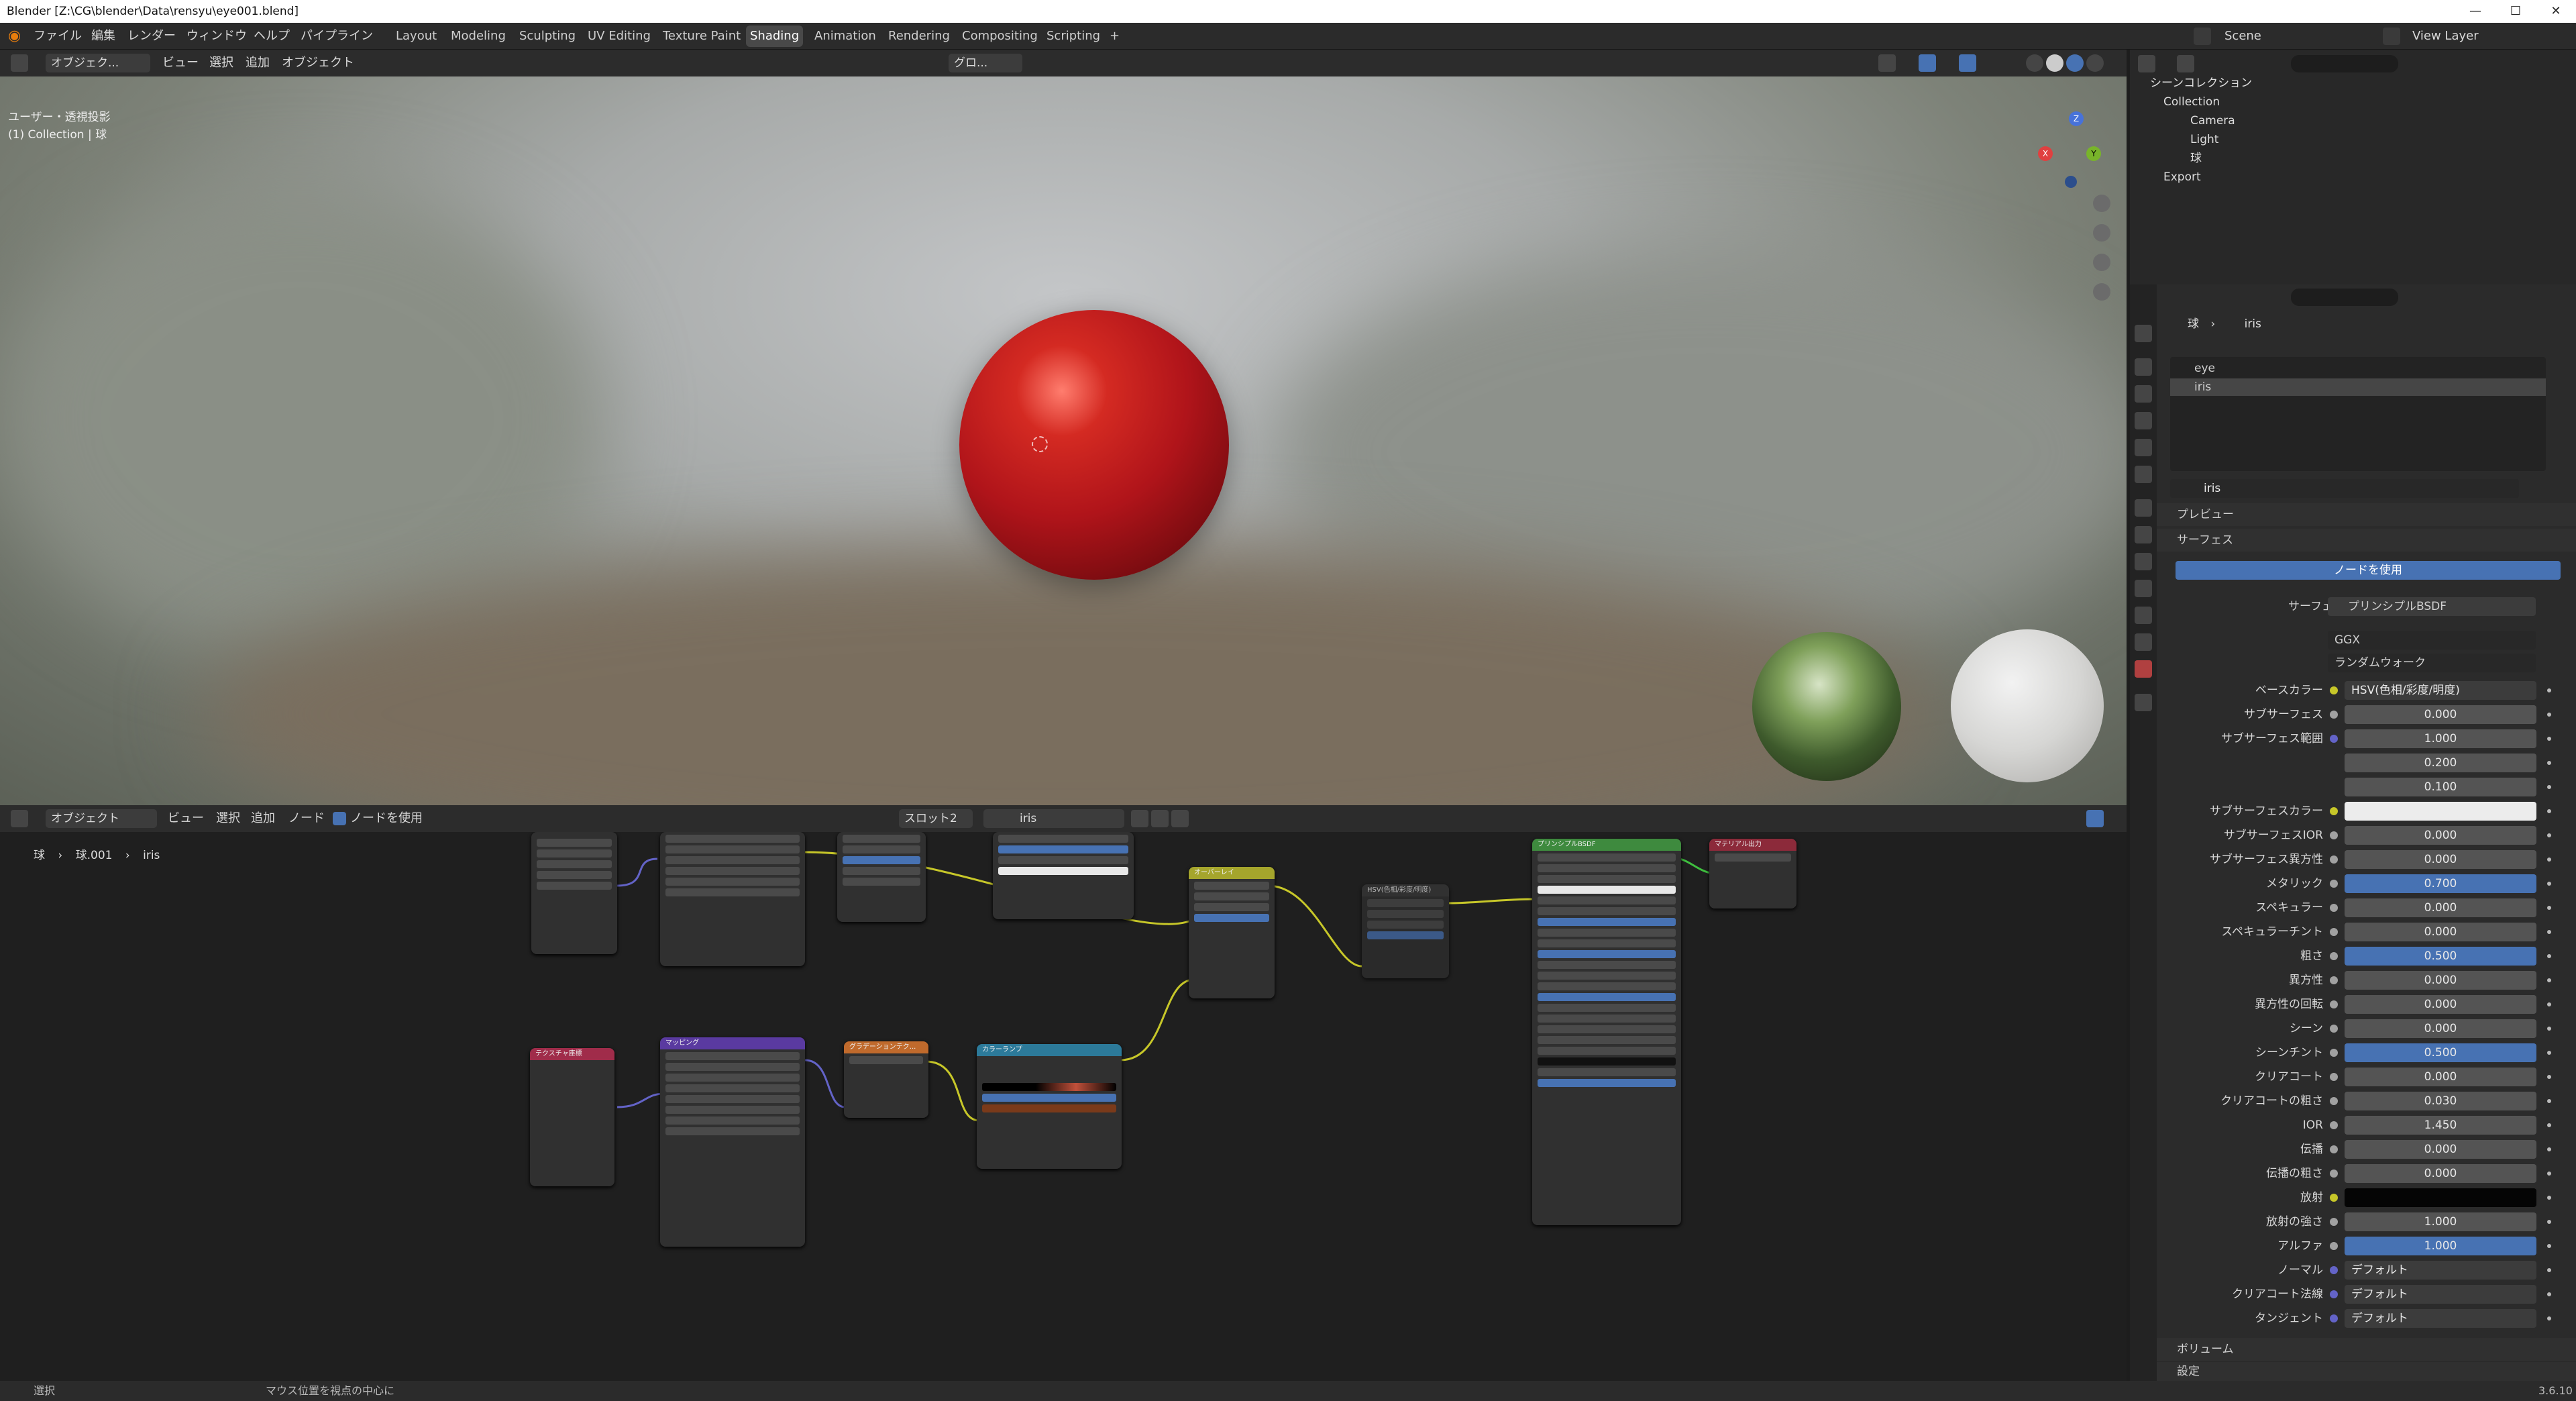 This screenshot has height=1401, width=2576. Describe the element at coordinates (318, 63) in the screenshot. I see `menu-object: オブジェクト` at that location.